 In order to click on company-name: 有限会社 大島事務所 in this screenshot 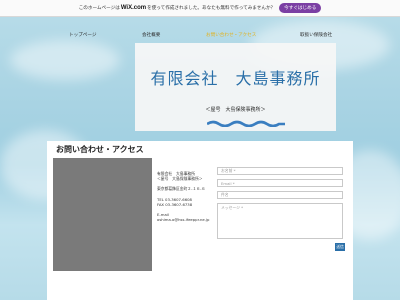, I will do `click(235, 78)`.